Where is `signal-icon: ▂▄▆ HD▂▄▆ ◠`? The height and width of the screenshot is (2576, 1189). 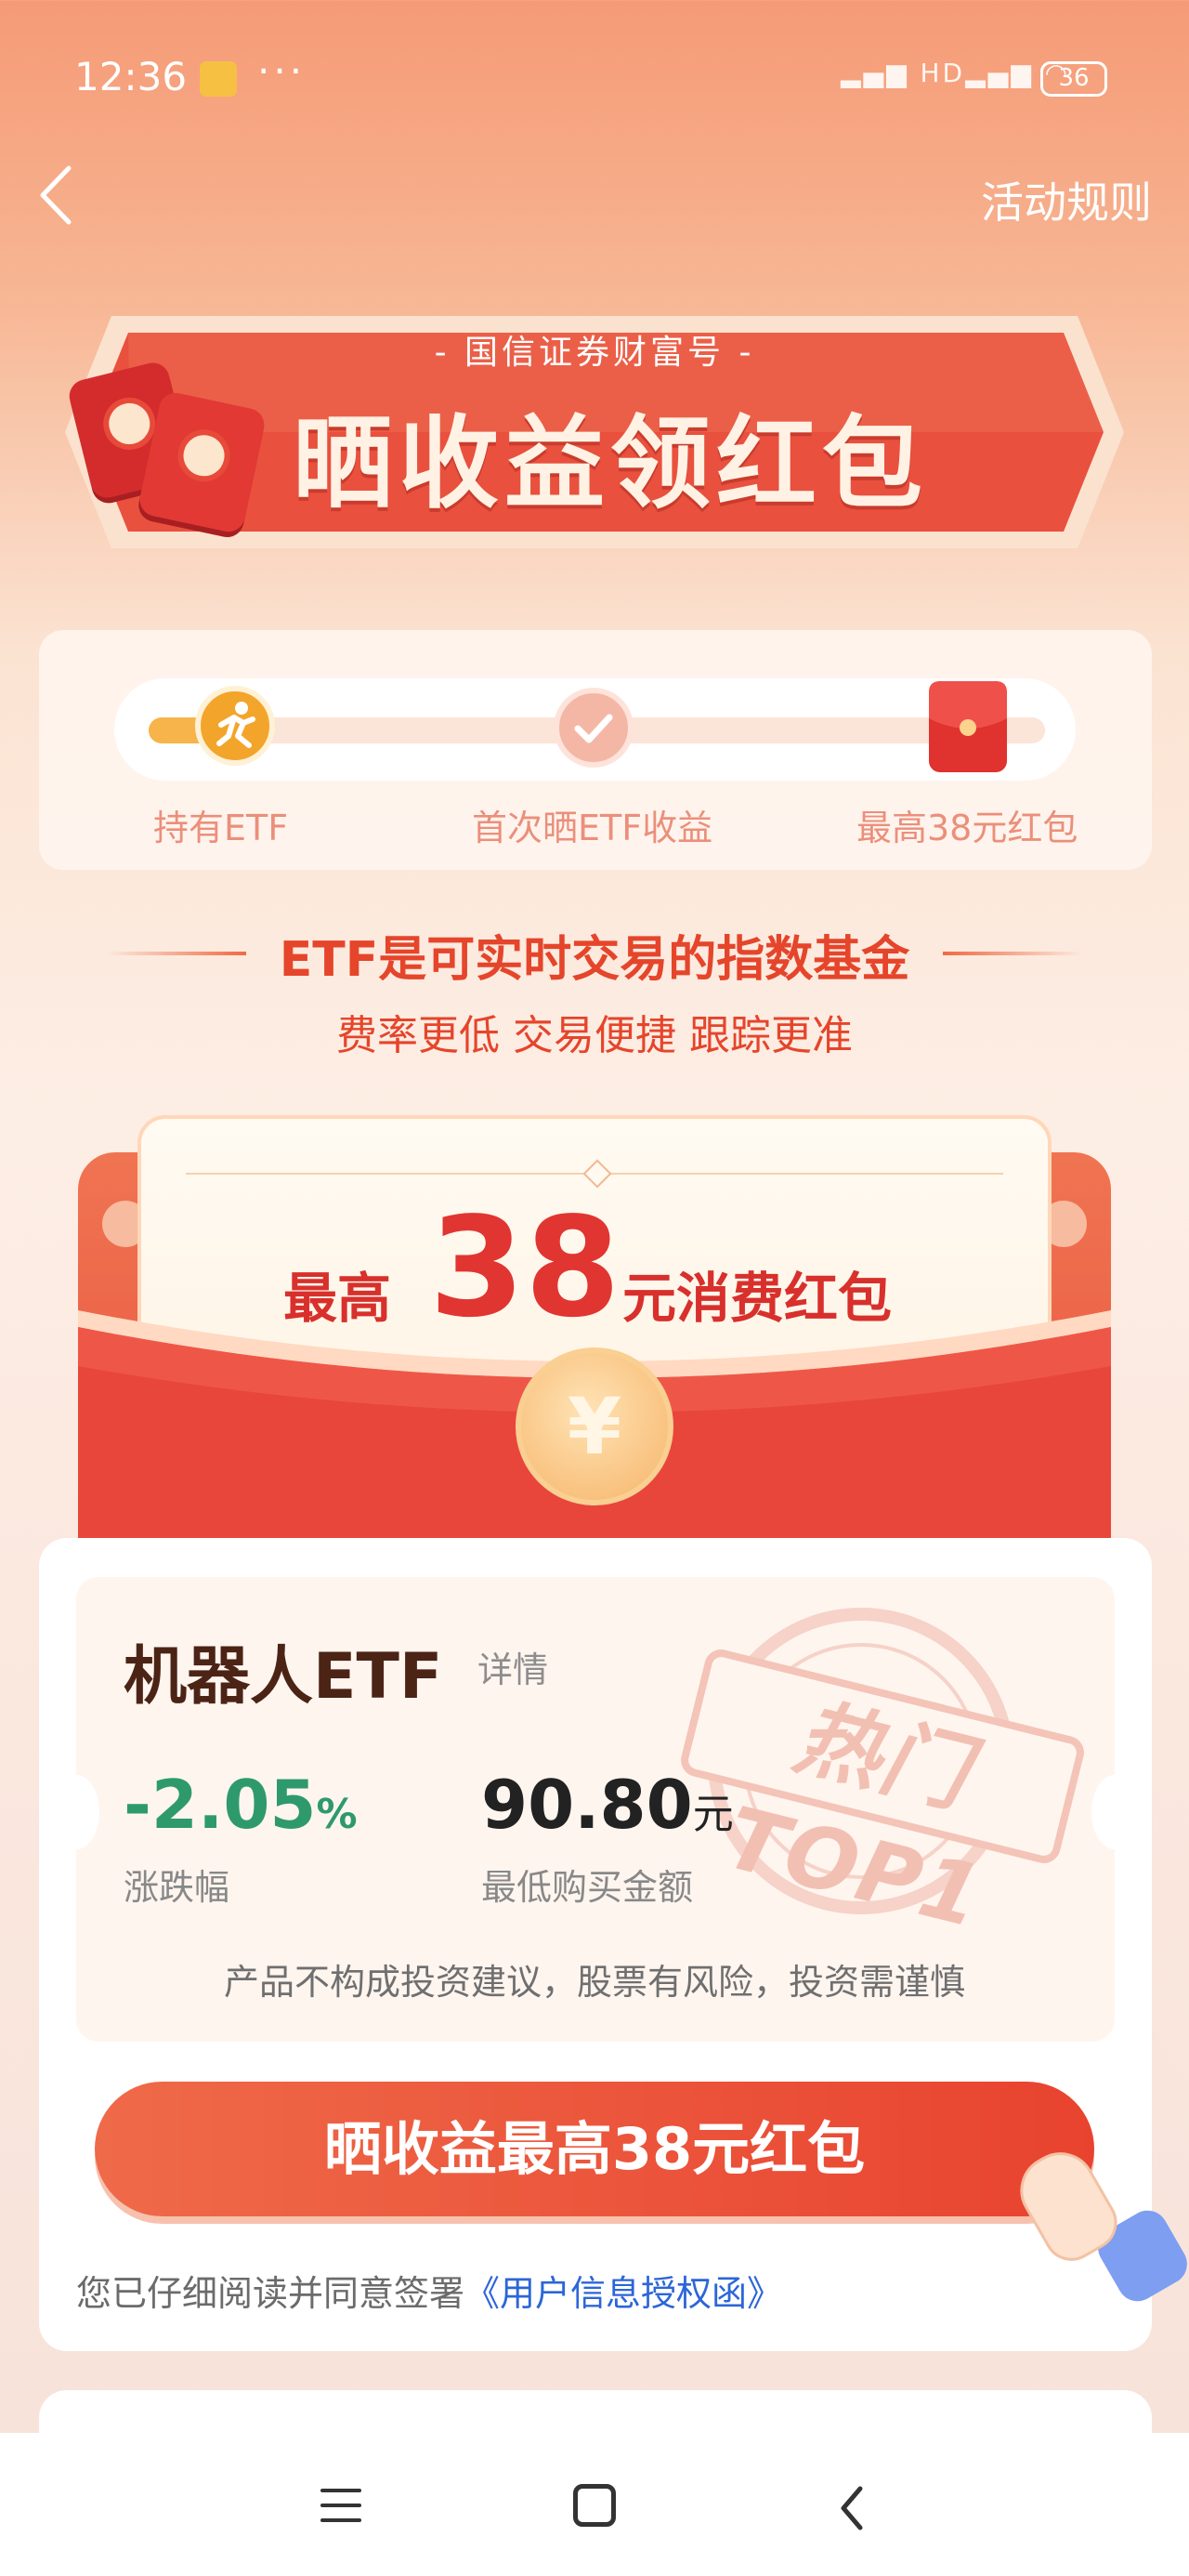 signal-icon: ▂▄▆ HD▂▄▆ ◠ is located at coordinates (956, 73).